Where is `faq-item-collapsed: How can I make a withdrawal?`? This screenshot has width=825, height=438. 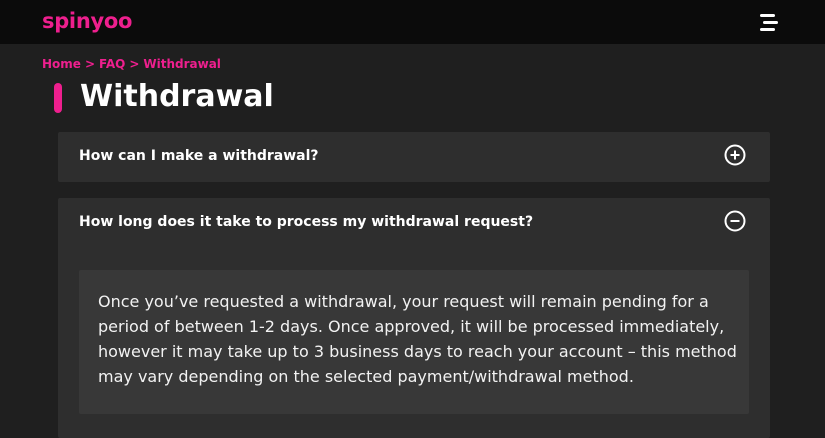
faq-item-collapsed: How can I make a withdrawal? is located at coordinates (414, 157).